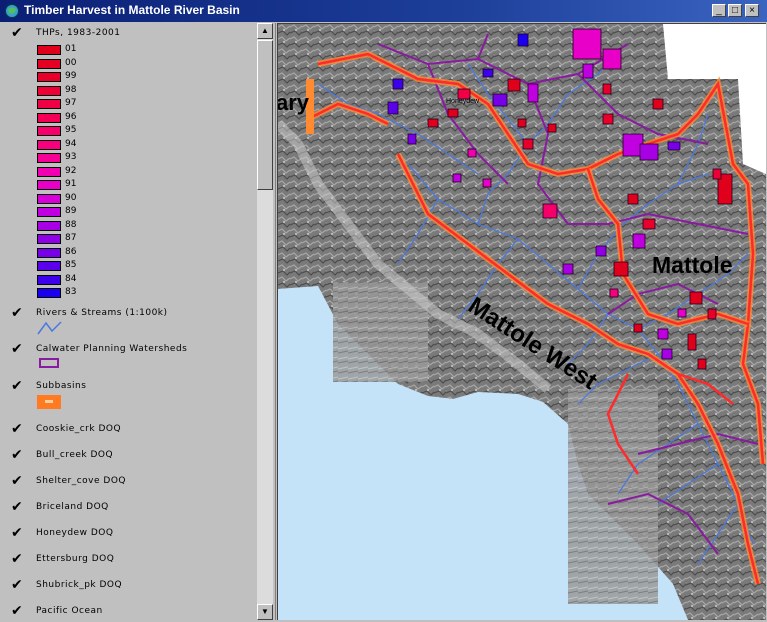 Image resolution: width=767 pixels, height=622 pixels. I want to click on scroll-up-button: ▲, so click(265, 31).